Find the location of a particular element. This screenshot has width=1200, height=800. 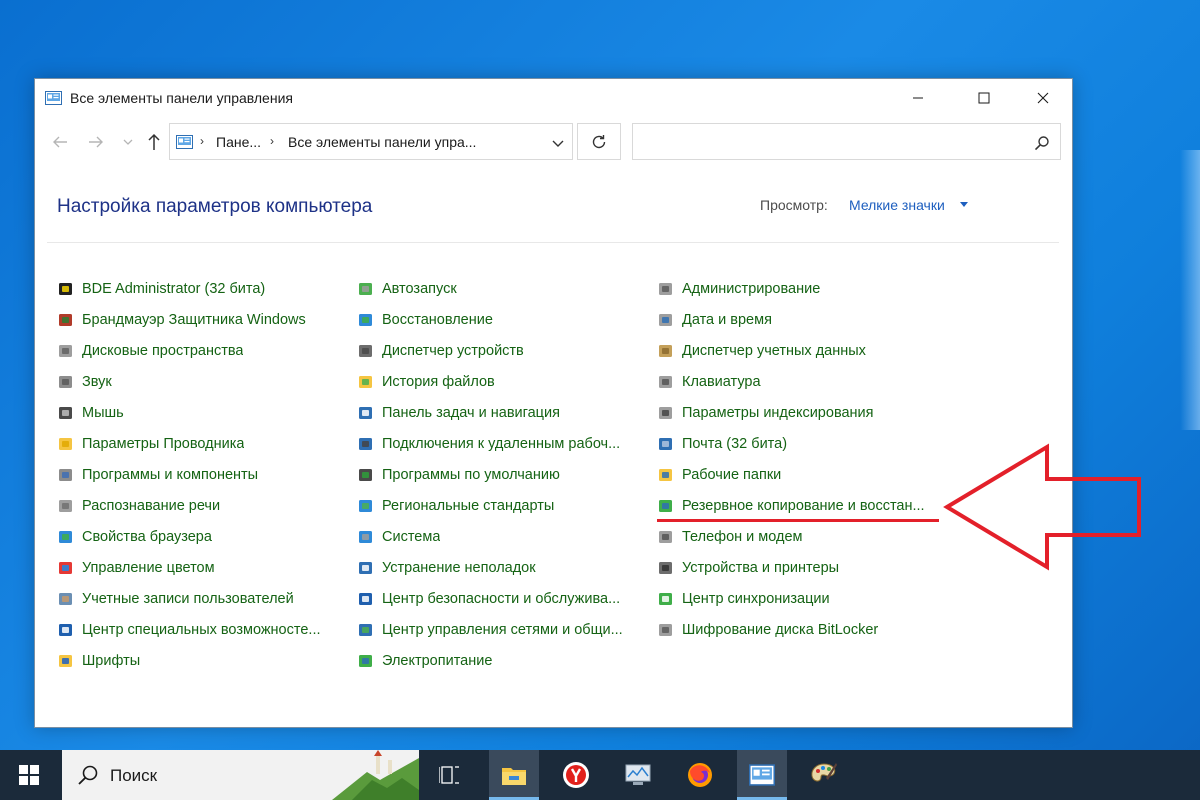

control-panel-item: Управление цветом is located at coordinates (136, 568).